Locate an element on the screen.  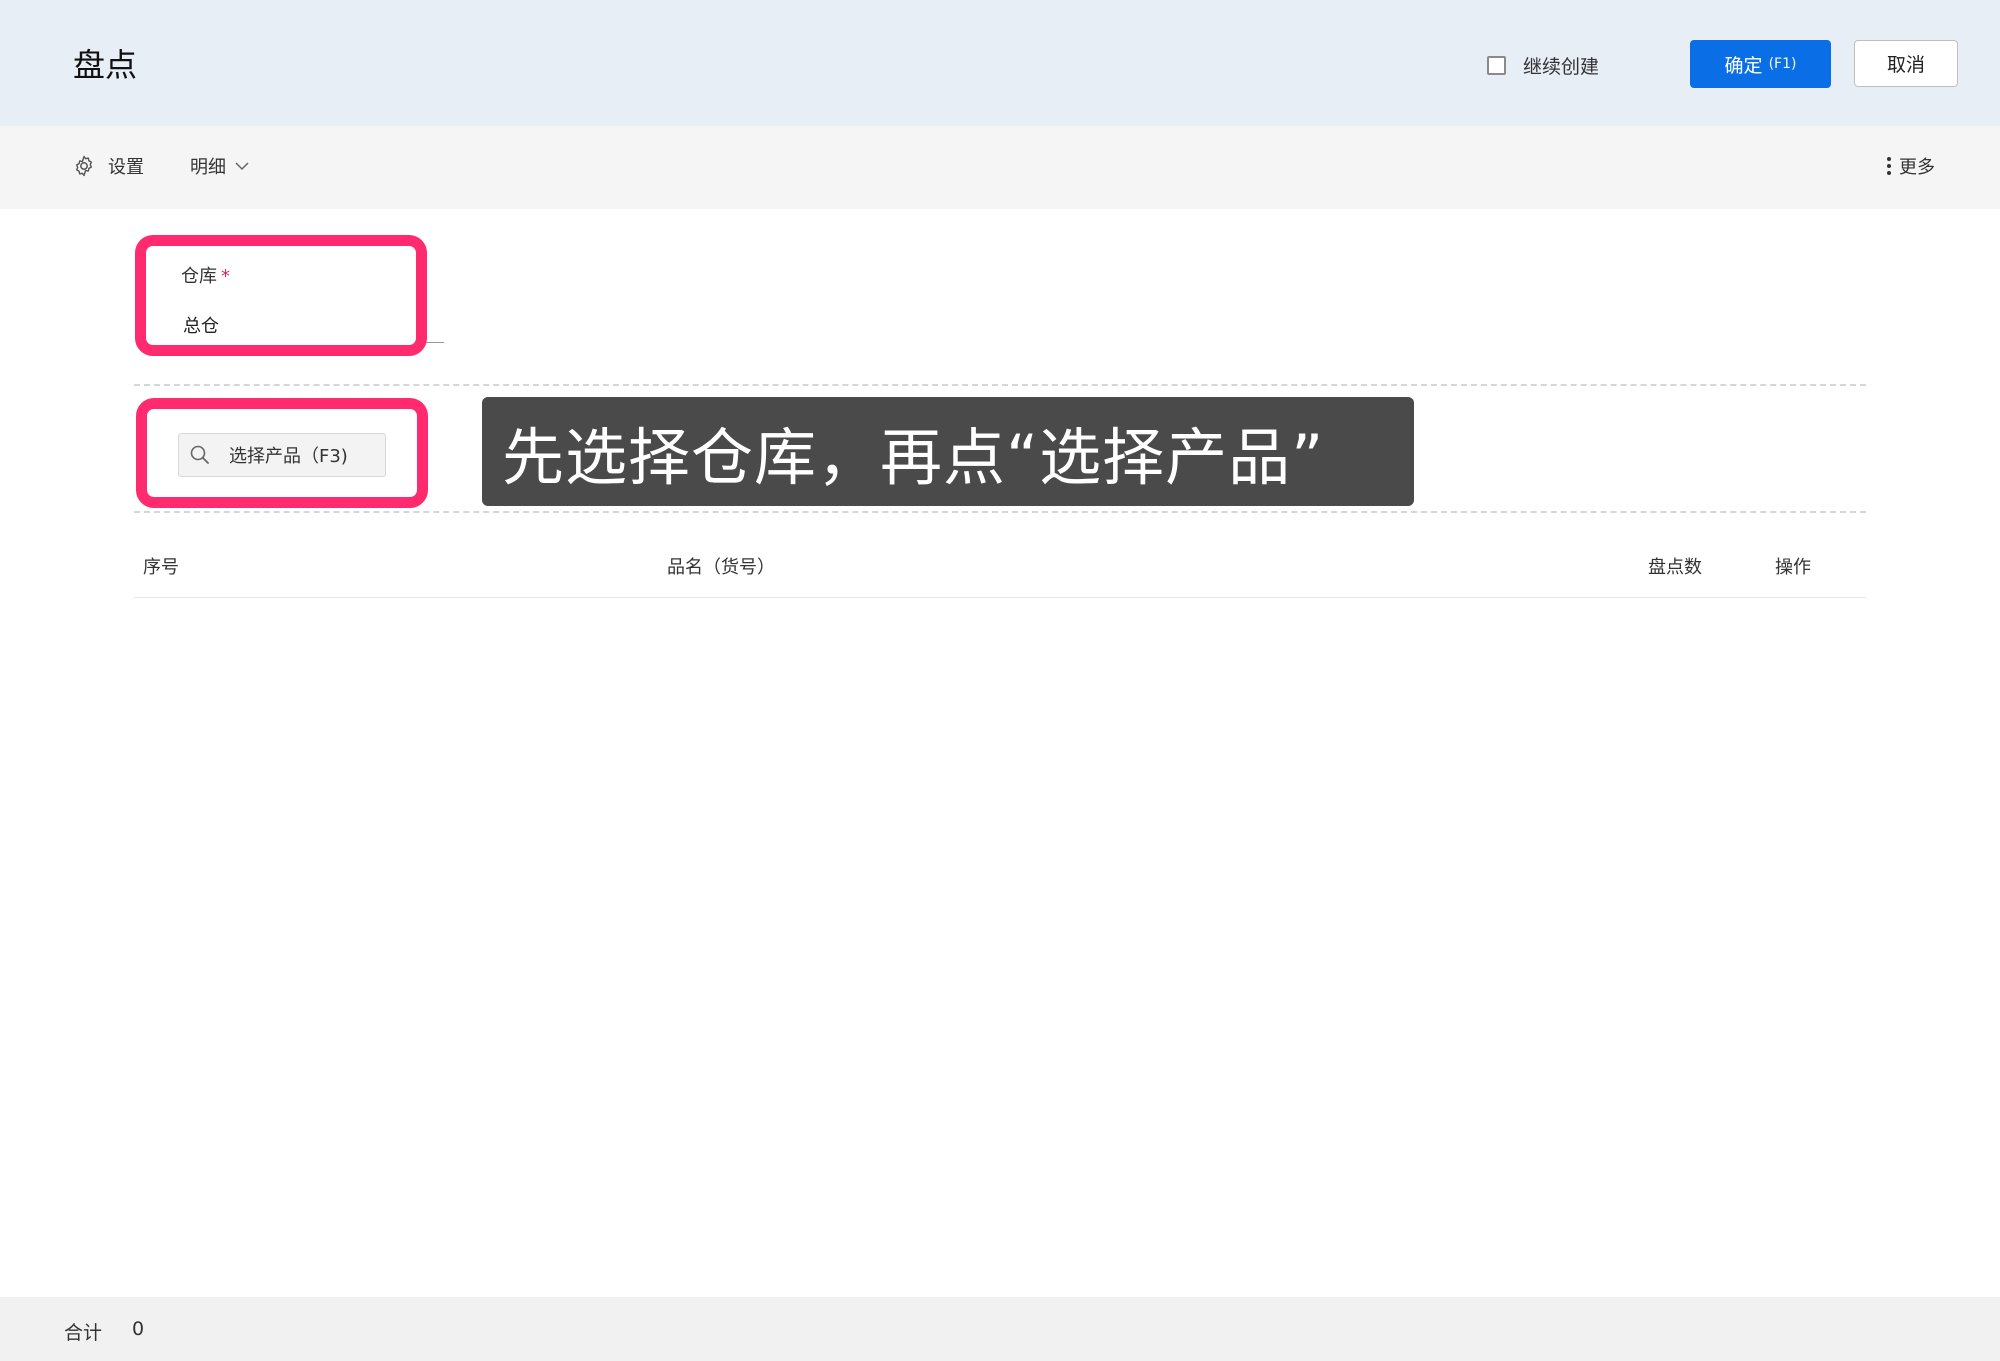
total-label: 合计 is located at coordinates (83, 1333).